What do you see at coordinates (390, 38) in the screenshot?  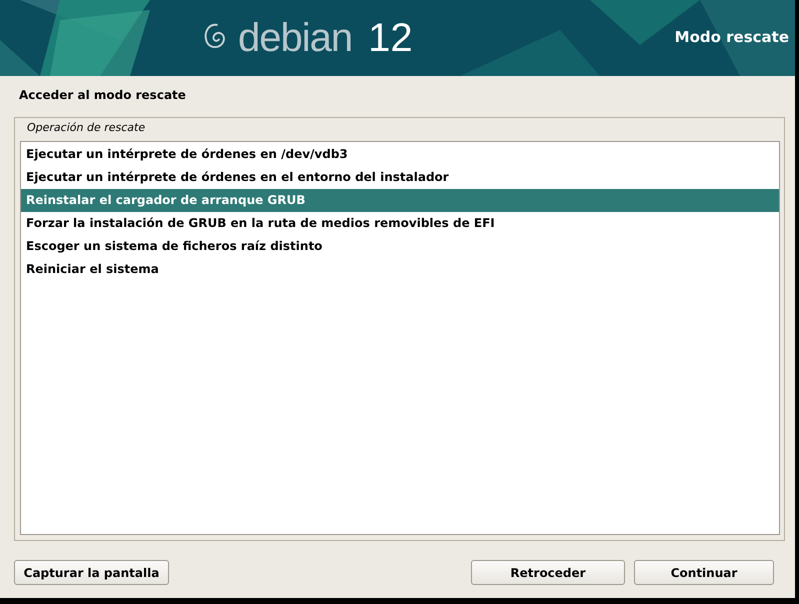 I see `version-number: 12` at bounding box center [390, 38].